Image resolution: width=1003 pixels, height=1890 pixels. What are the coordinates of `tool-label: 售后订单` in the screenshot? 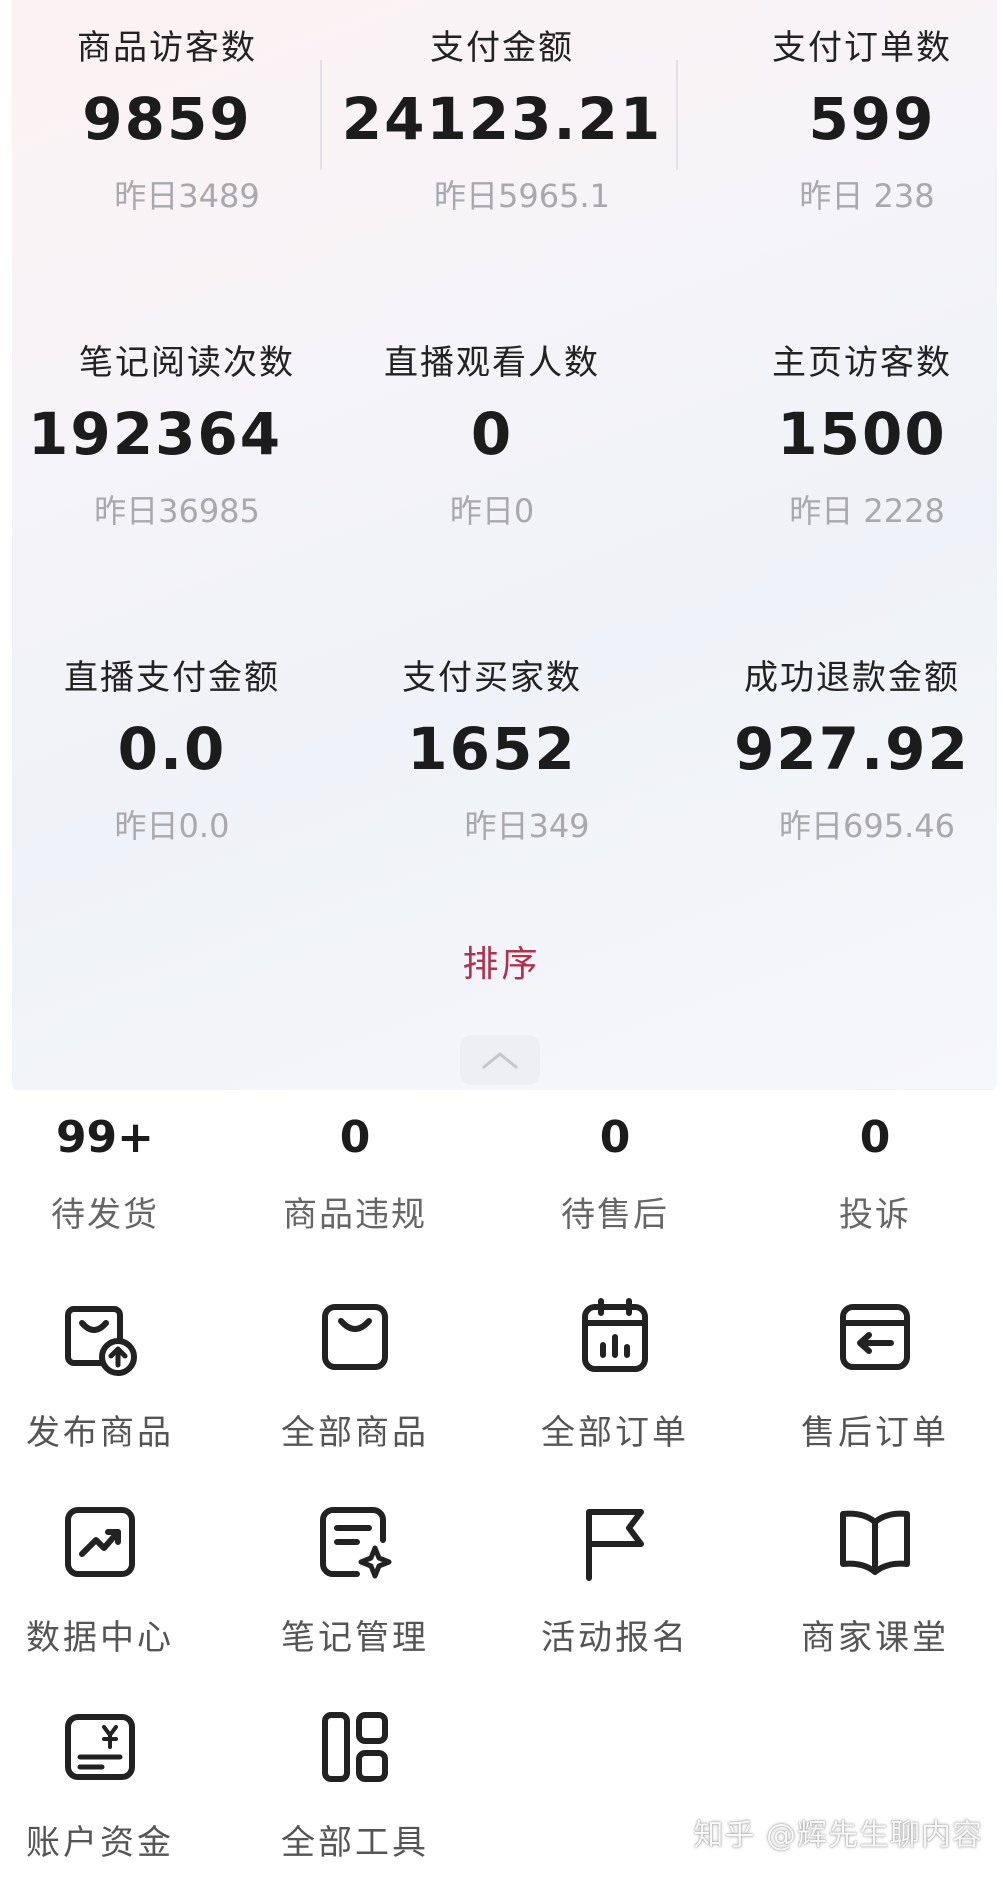 It's located at (875, 1433).